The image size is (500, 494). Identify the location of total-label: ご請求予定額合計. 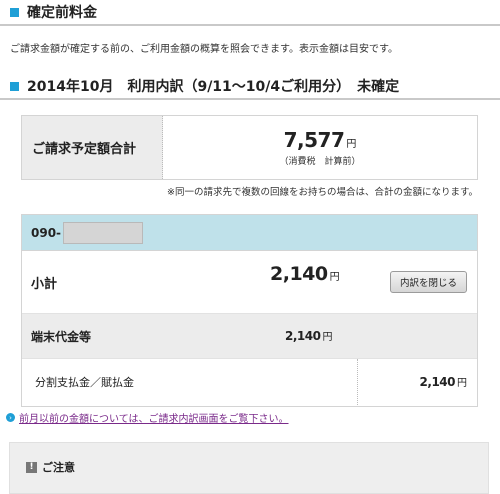
(92, 147).